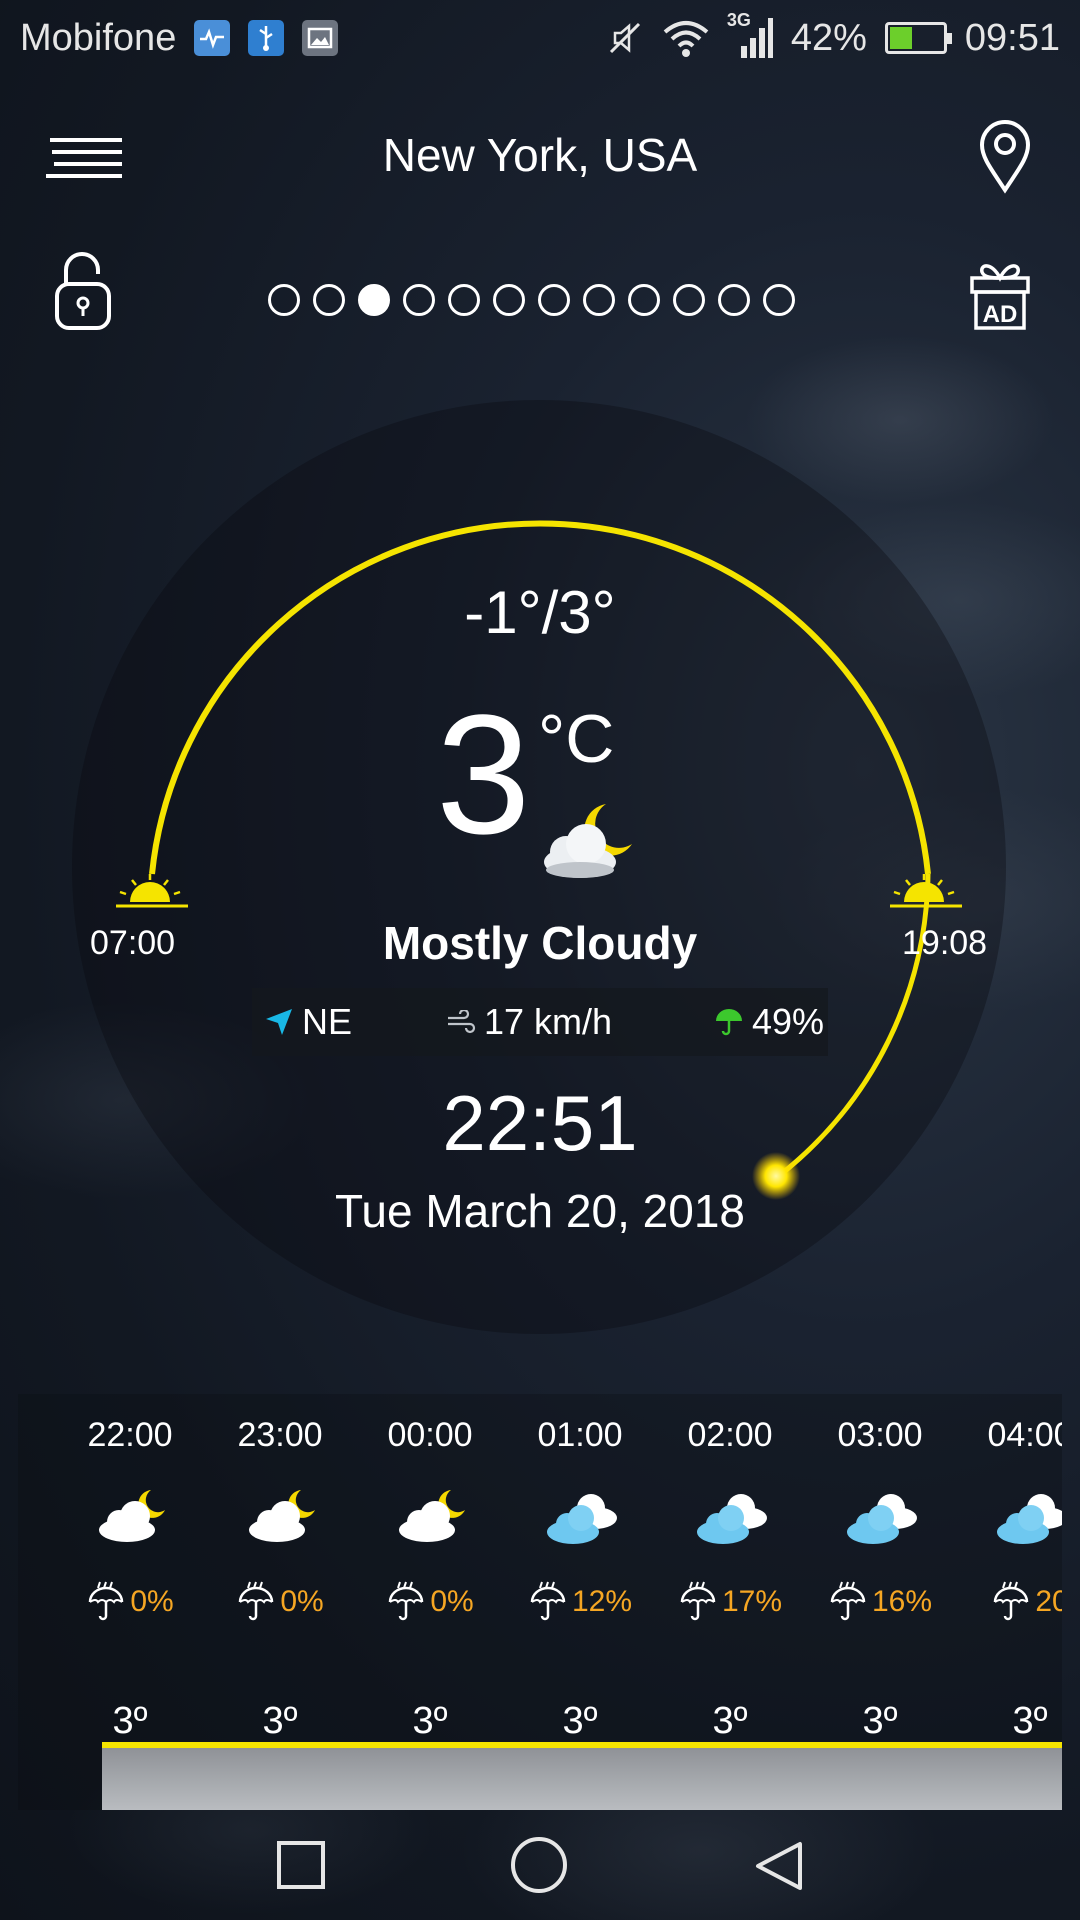 This screenshot has width=1080, height=1920. I want to click on direction-arrow-icon, so click(279, 1022).